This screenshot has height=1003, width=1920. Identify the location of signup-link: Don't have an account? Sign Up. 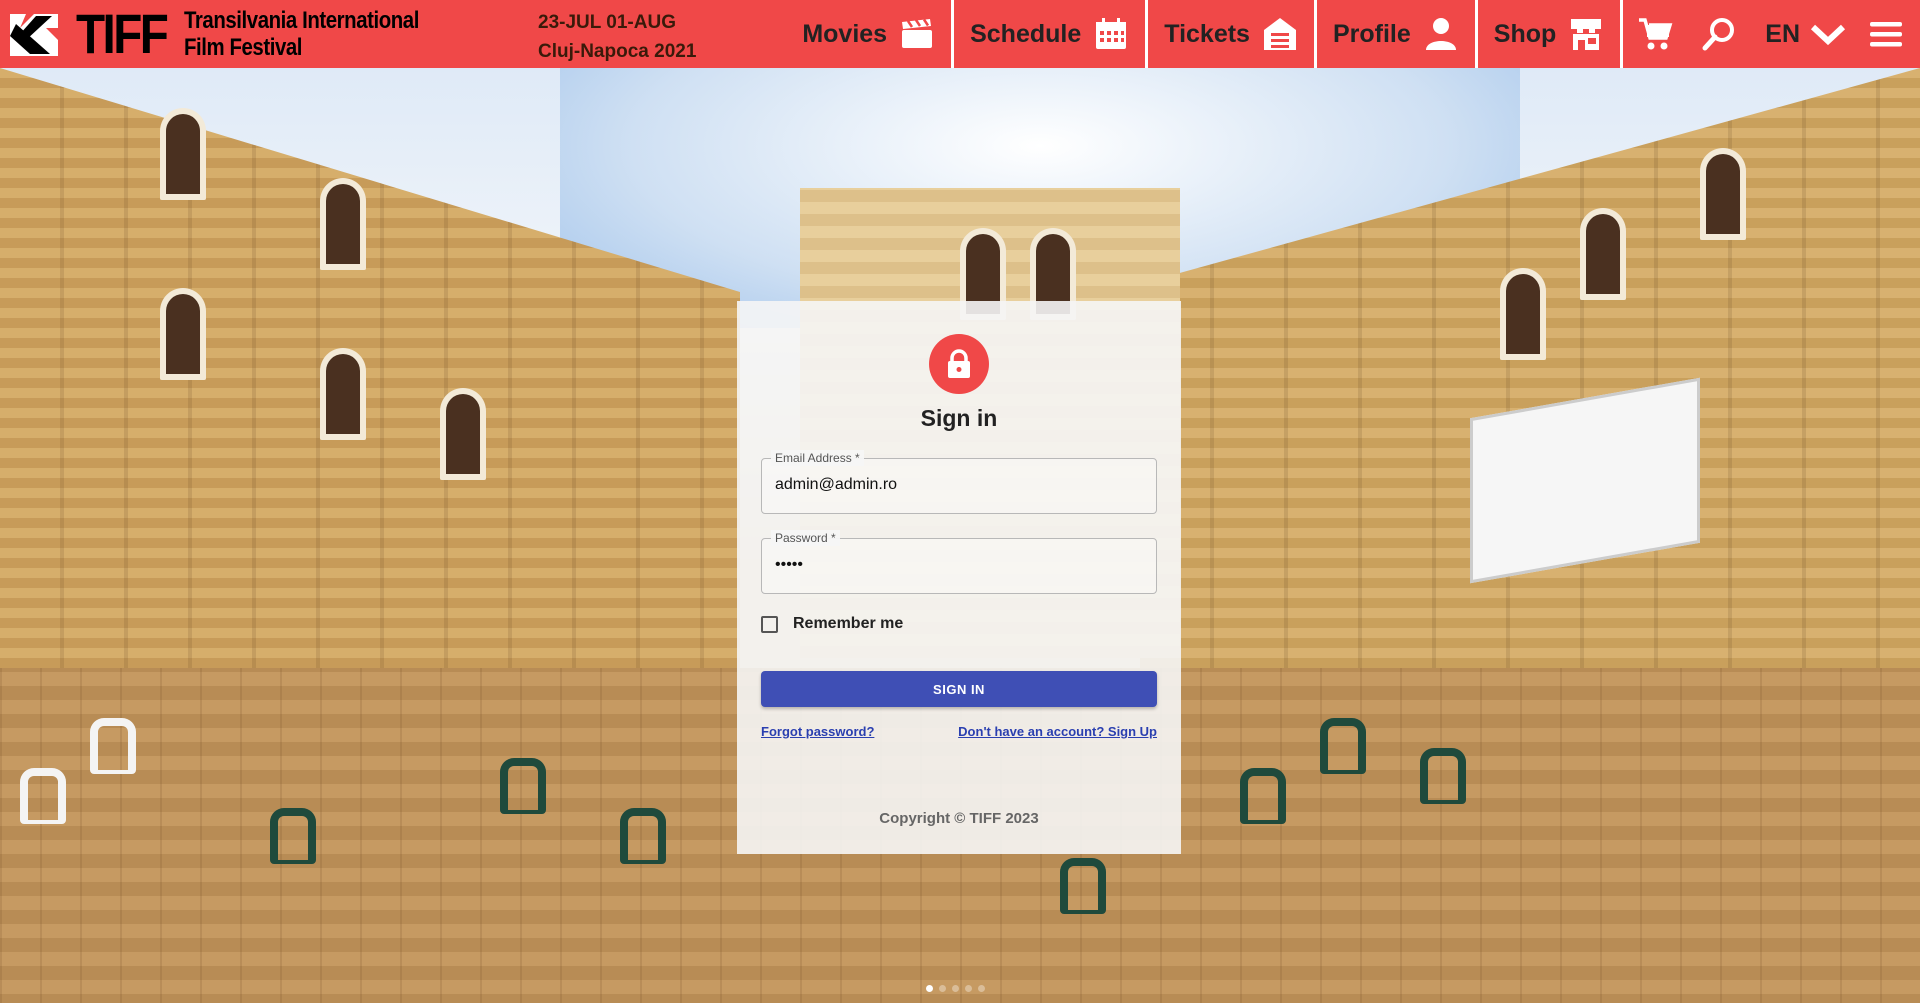
(1057, 731).